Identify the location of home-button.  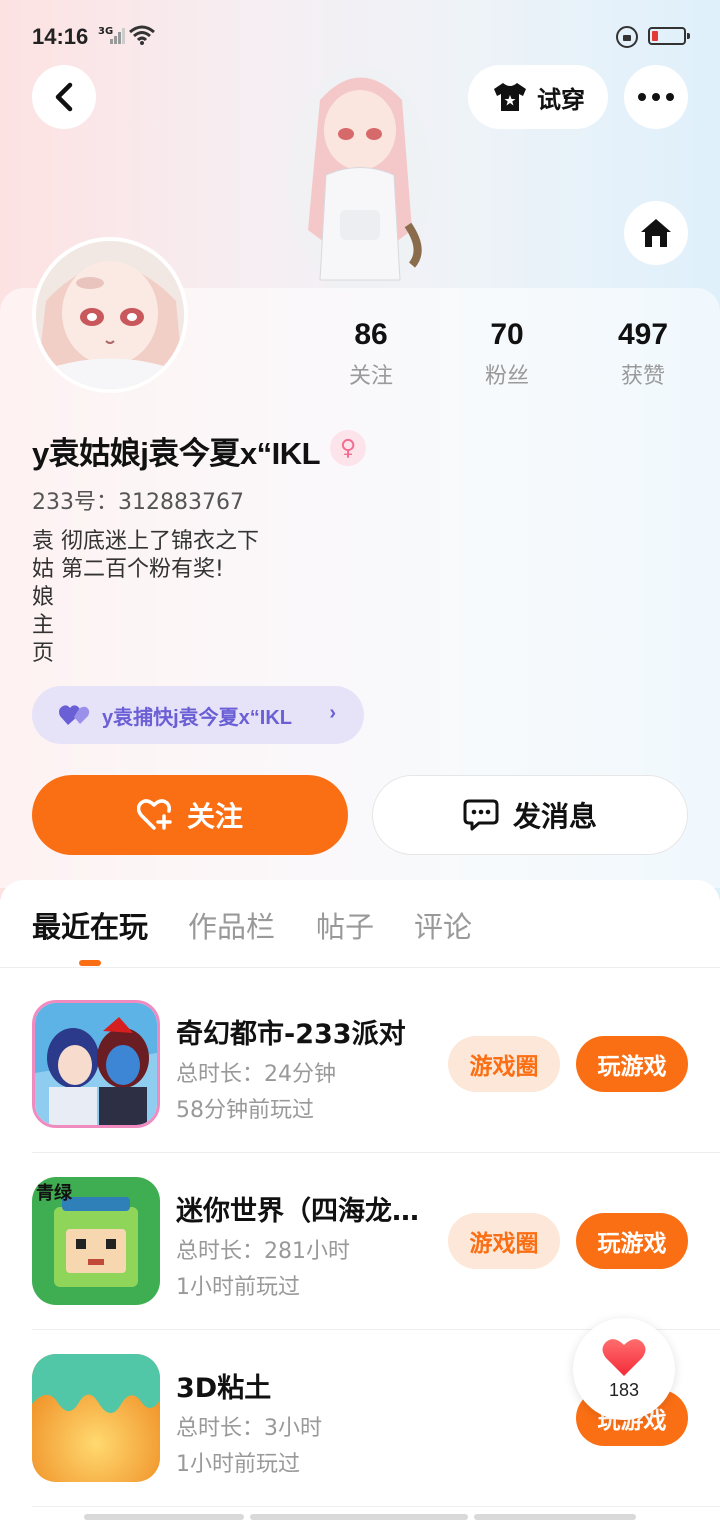
(656, 233).